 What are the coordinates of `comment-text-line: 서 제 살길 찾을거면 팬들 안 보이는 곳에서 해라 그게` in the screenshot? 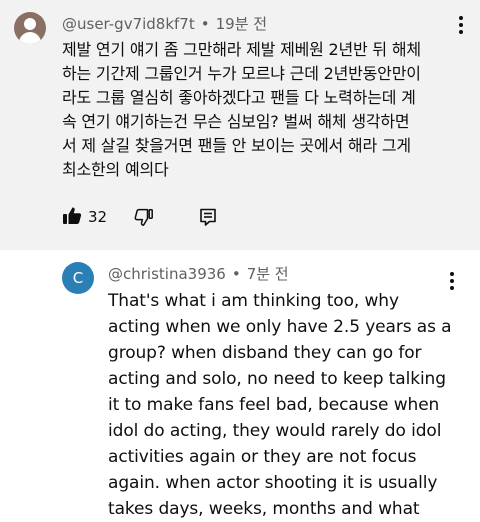 It's located at (236, 145).